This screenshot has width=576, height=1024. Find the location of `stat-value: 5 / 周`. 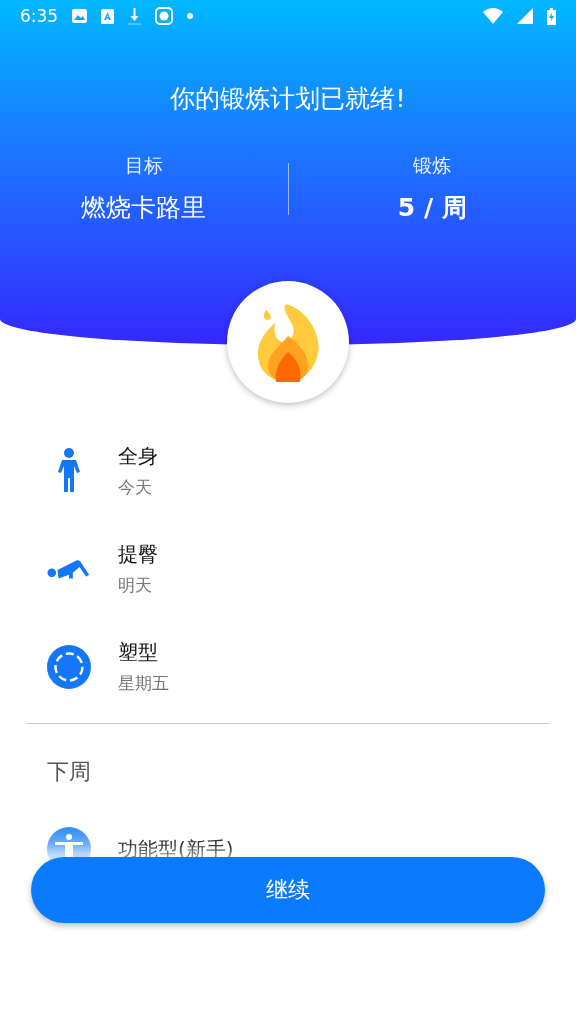

stat-value: 5 / 周 is located at coordinates (432, 208).